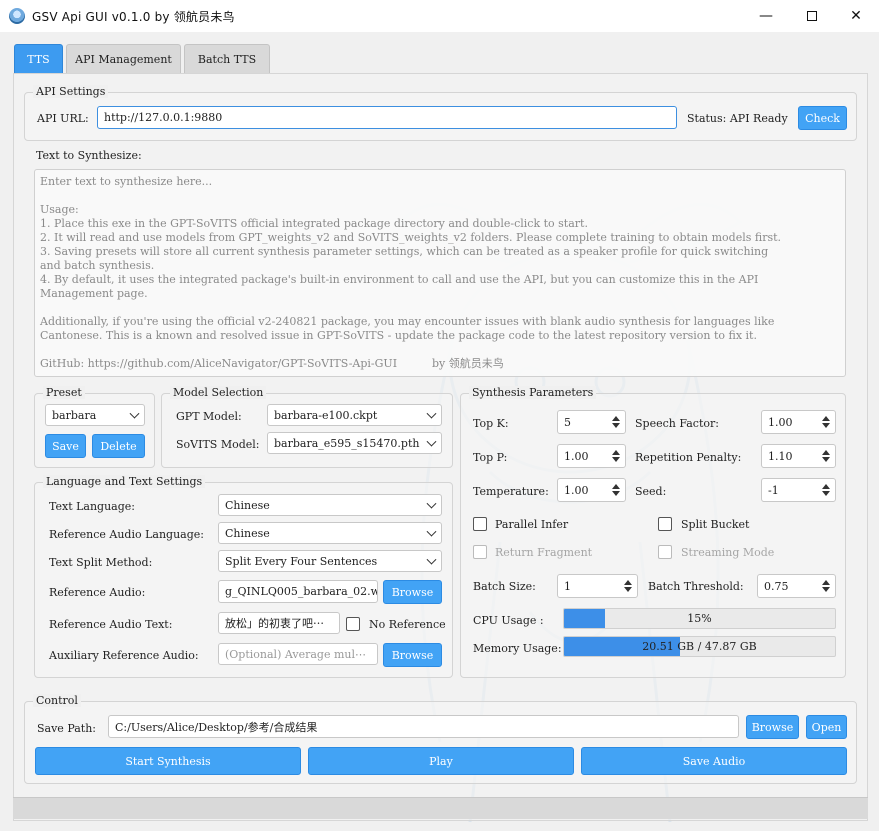 The image size is (879, 831). I want to click on ref-audio-input: g_QINLQ005_barbara_02.wav, so click(298, 591).